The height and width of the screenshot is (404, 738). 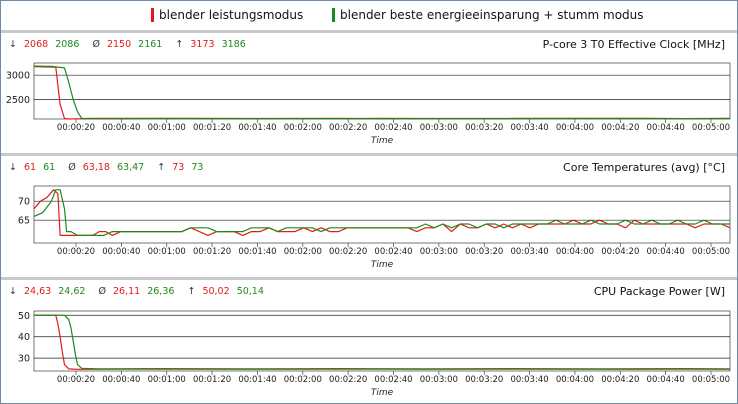 What do you see at coordinates (24, 359) in the screenshot?
I see `y-tick-label: 30` at bounding box center [24, 359].